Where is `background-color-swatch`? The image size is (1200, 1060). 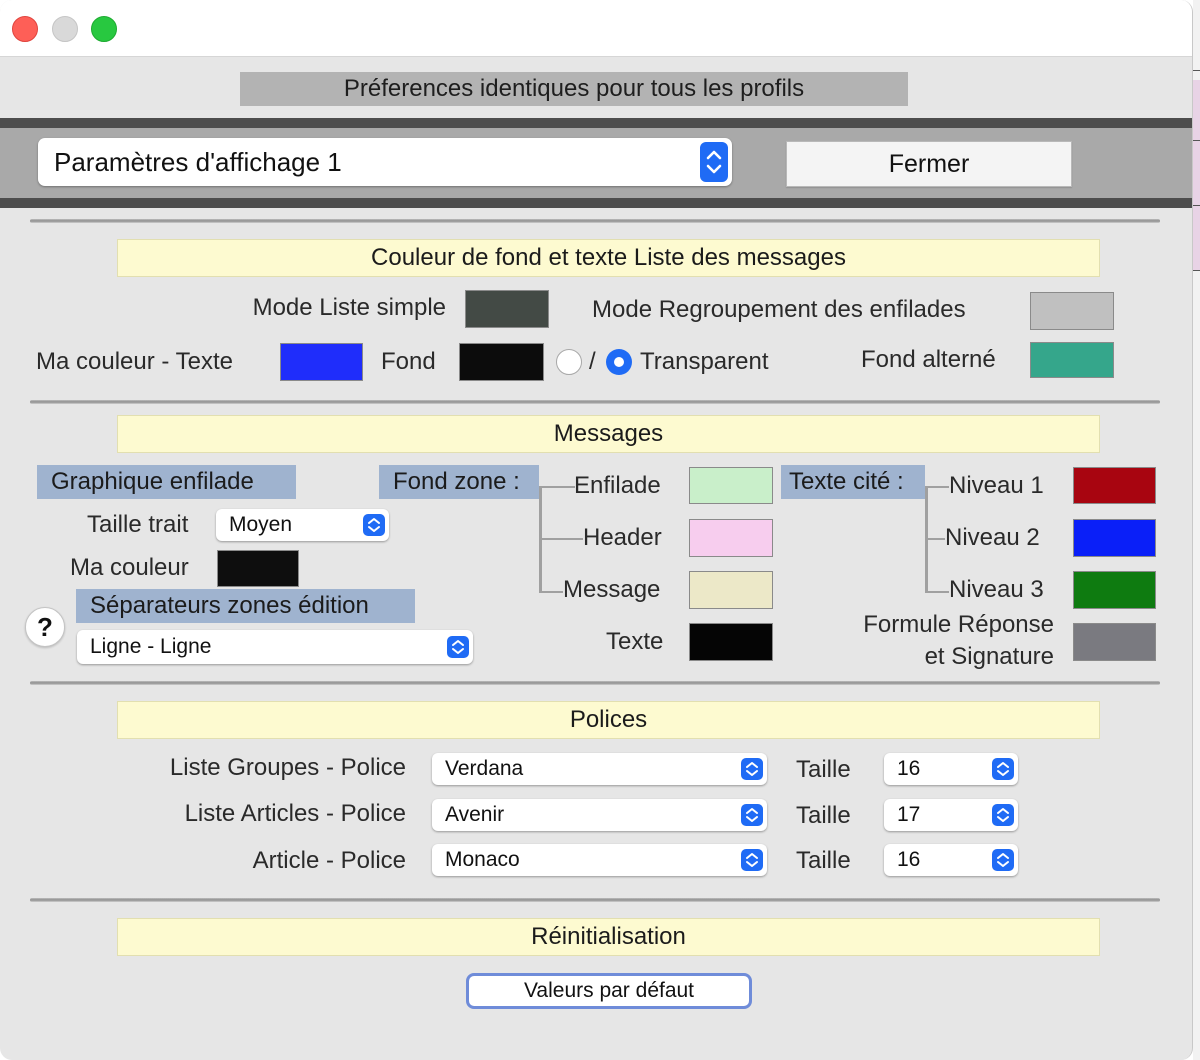 background-color-swatch is located at coordinates (501, 362).